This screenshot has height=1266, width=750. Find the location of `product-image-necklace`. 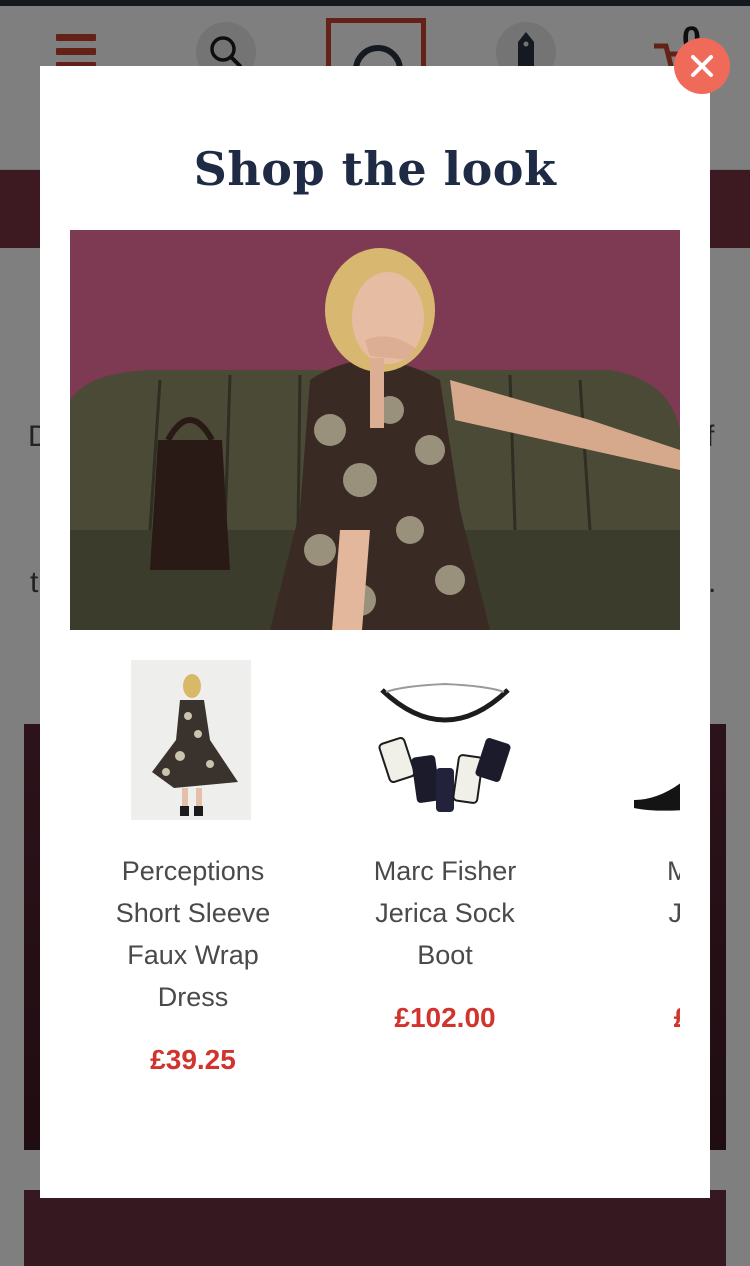

product-image-necklace is located at coordinates (445, 740).